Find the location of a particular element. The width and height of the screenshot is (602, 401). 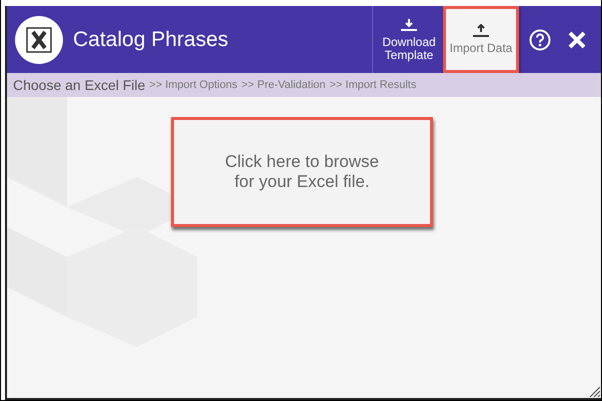

breadcrumb-step: >> Import Options is located at coordinates (193, 85).